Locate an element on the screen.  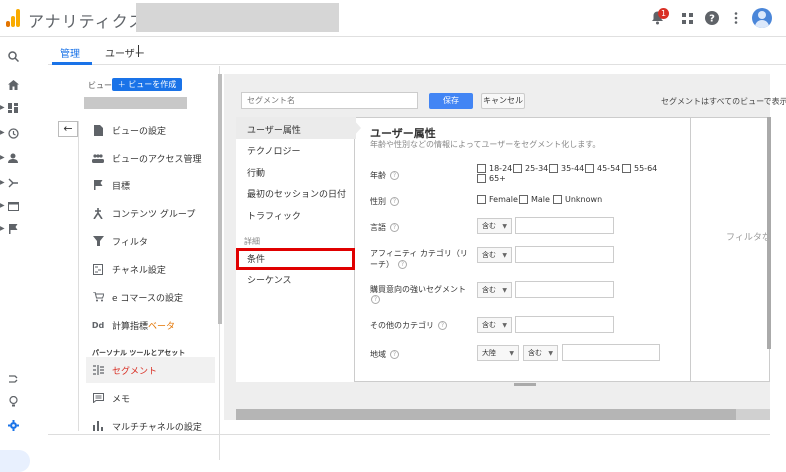
in-market-value-input is located at coordinates (564, 289).